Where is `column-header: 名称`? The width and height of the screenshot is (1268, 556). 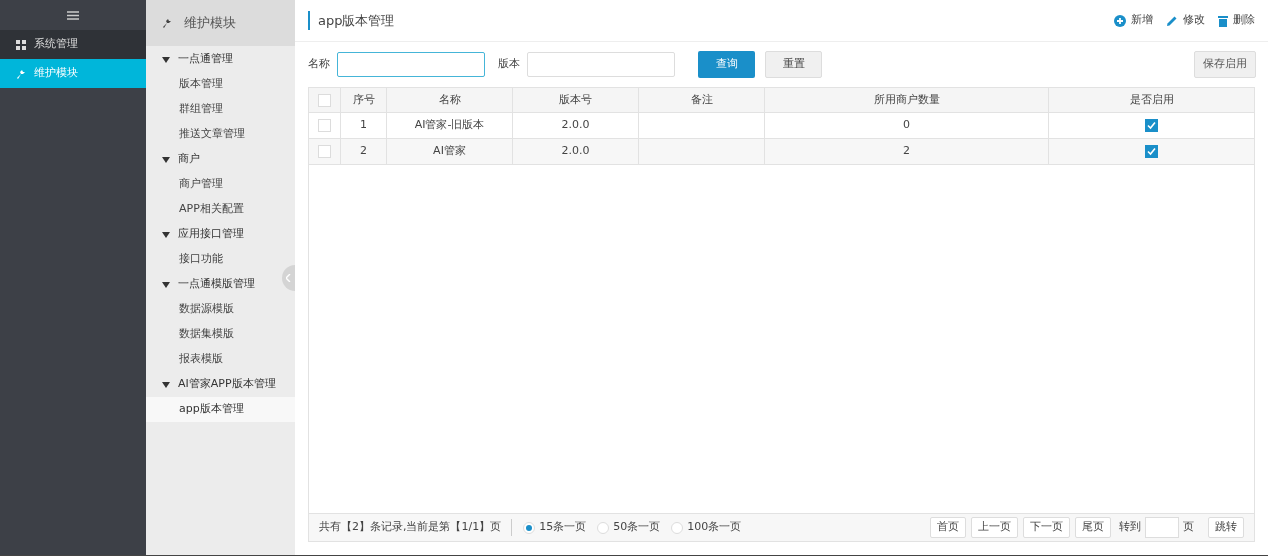 column-header: 名称 is located at coordinates (450, 100).